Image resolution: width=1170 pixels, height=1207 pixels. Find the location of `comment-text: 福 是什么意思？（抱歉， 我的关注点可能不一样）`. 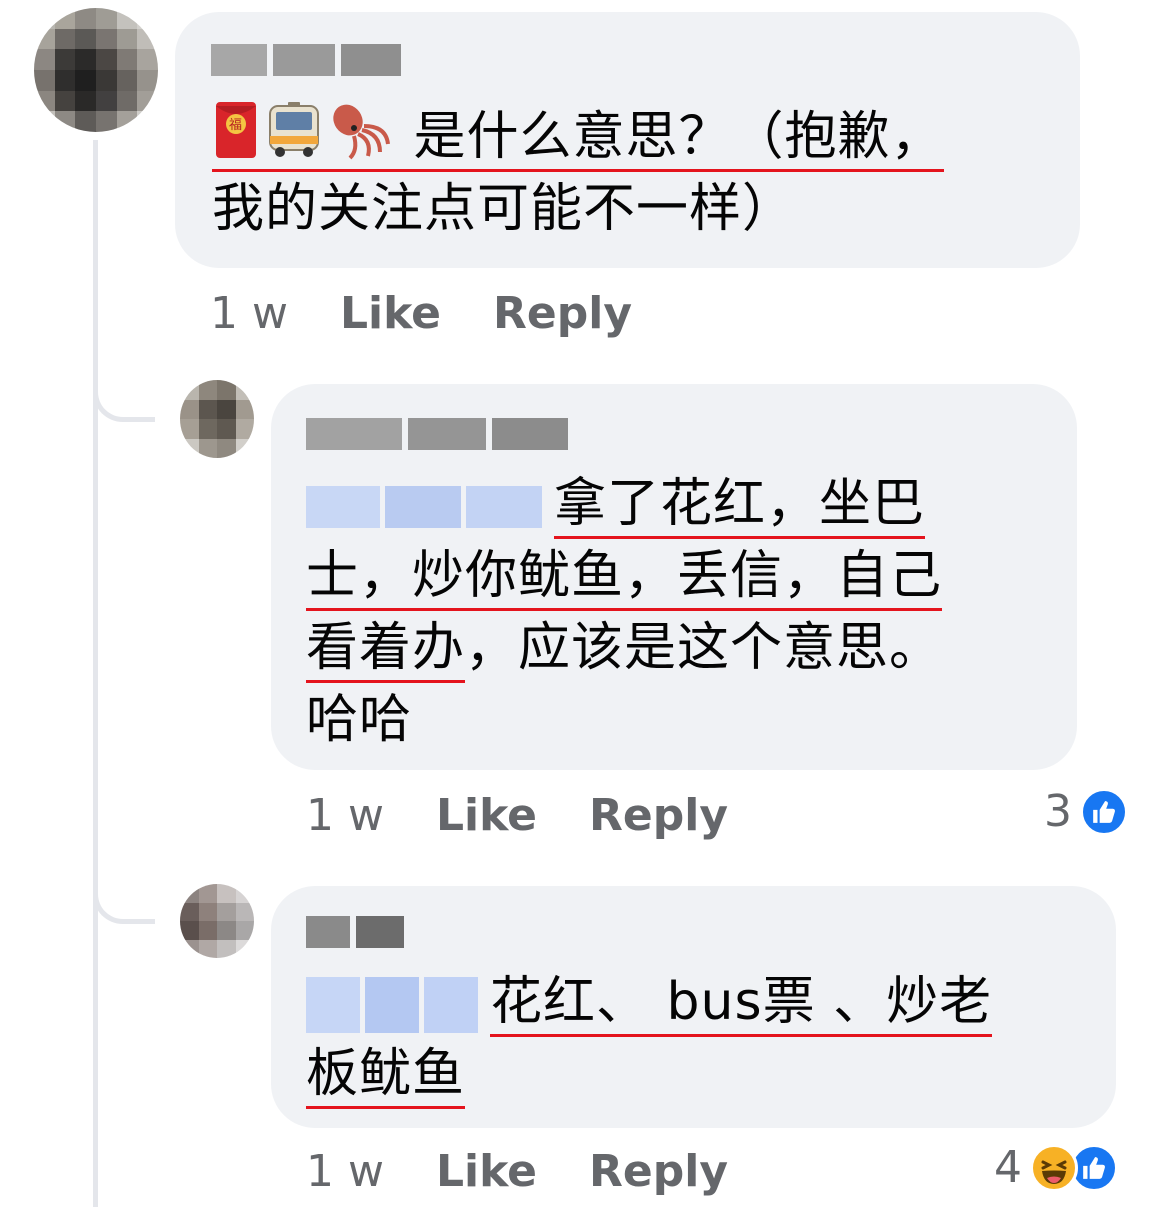

comment-text: 福 是什么意思？（抱歉， 我的关注点可能不一样） is located at coordinates (632, 172).